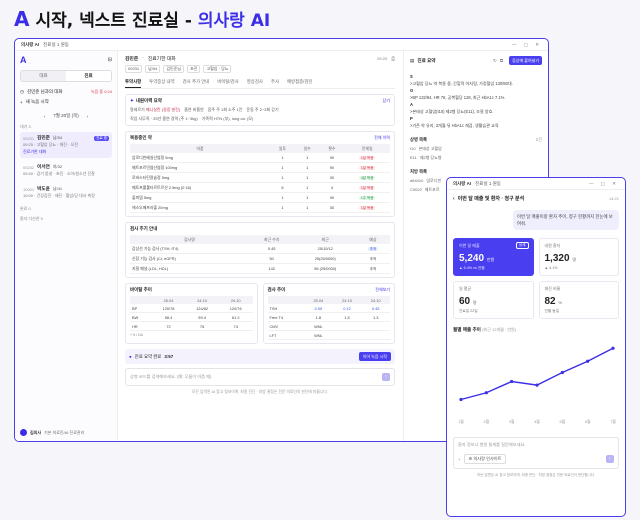  What do you see at coordinates (374, 356) in the screenshot?
I see `continue-record-button: 이어 녹음 시작` at bounding box center [374, 356].